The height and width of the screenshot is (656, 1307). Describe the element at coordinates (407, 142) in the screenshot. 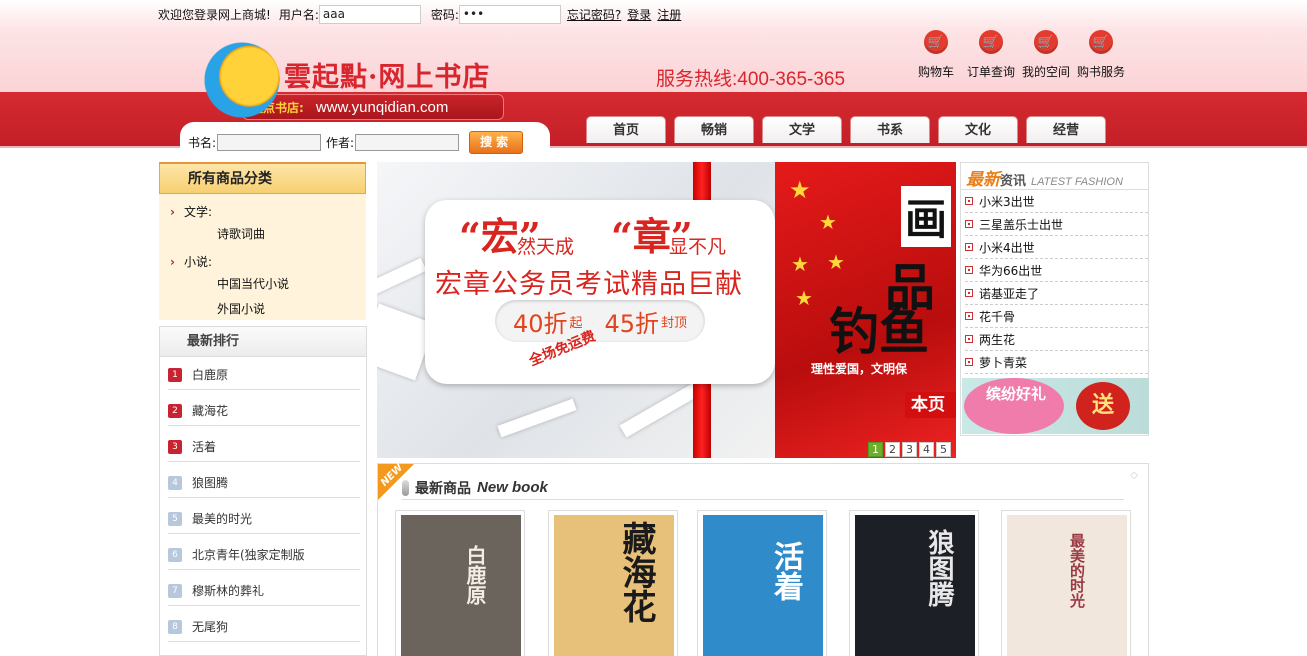

I see `author-input` at that location.